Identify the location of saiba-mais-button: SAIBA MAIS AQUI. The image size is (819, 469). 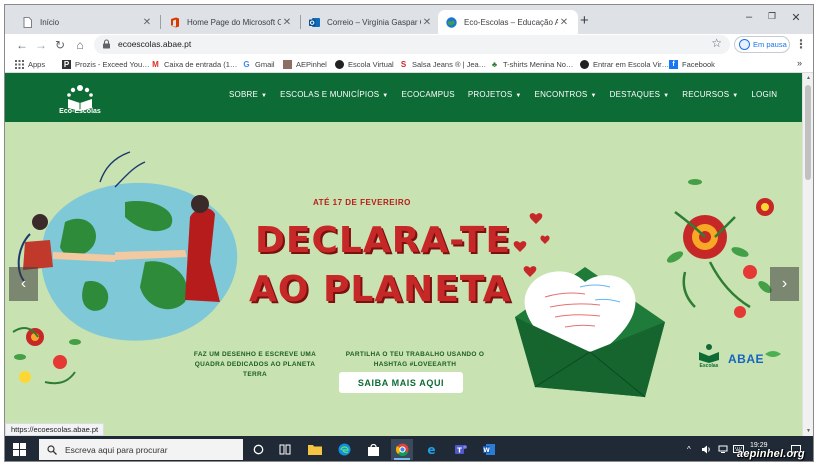
(401, 382).